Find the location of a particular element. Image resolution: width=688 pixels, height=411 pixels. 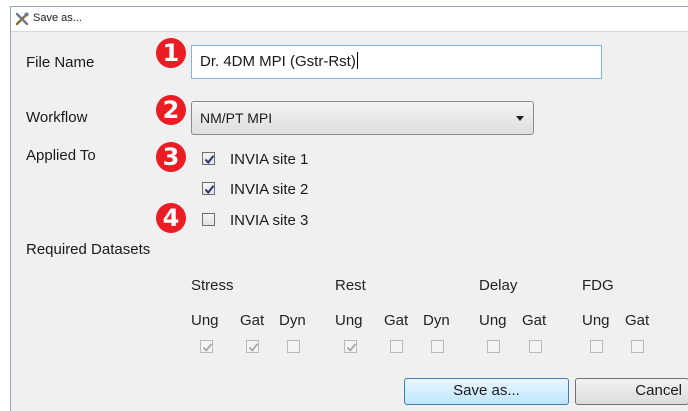

callout-badge-3: 3 is located at coordinates (171, 157).